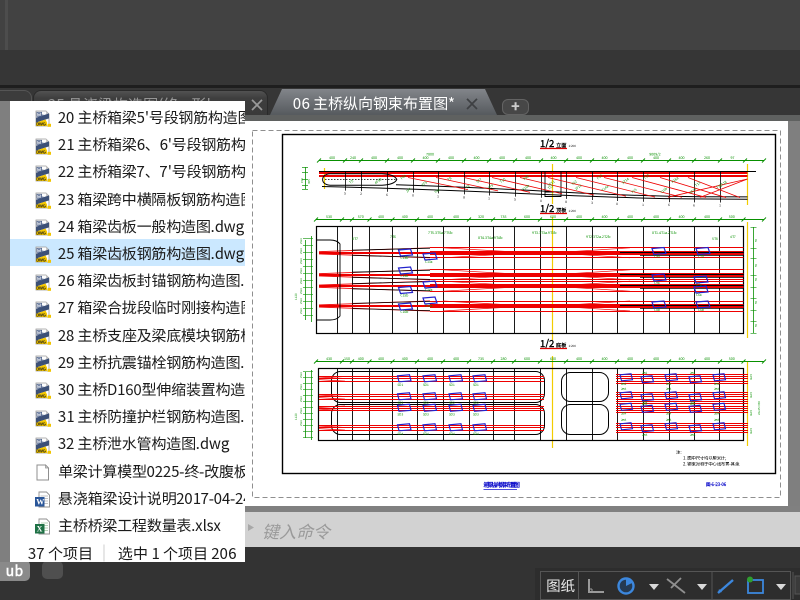 The height and width of the screenshot is (600, 800). Describe the element at coordinates (361, 217) in the screenshot. I see `svg-text: 570` at that location.